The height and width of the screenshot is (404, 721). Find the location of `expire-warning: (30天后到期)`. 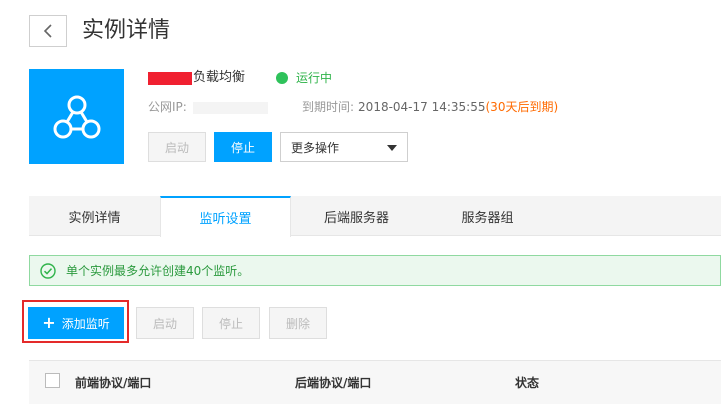

expire-warning: (30天后到期) is located at coordinates (522, 107).